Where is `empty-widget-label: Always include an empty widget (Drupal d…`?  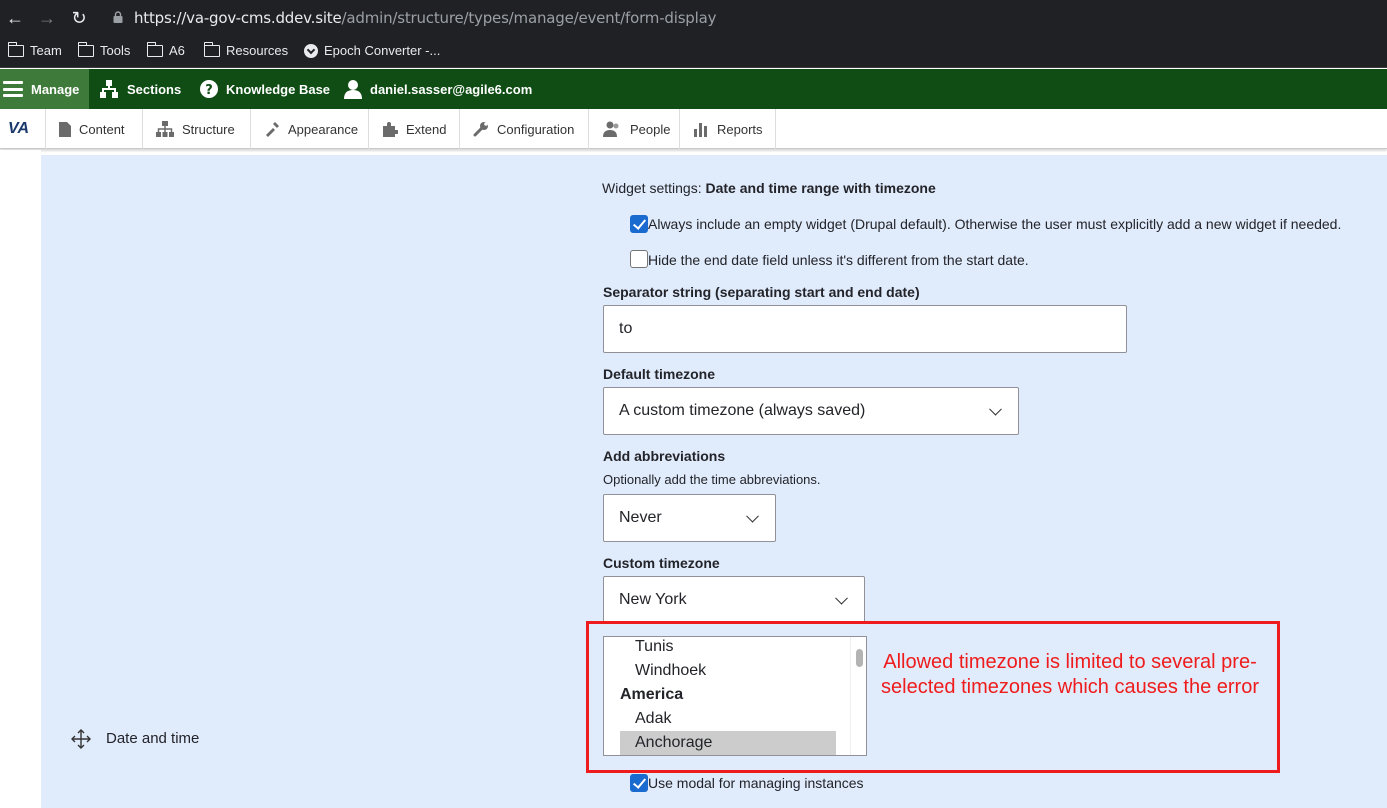
empty-widget-label: Always include an empty widget (Drupal d… is located at coordinates (995, 224).